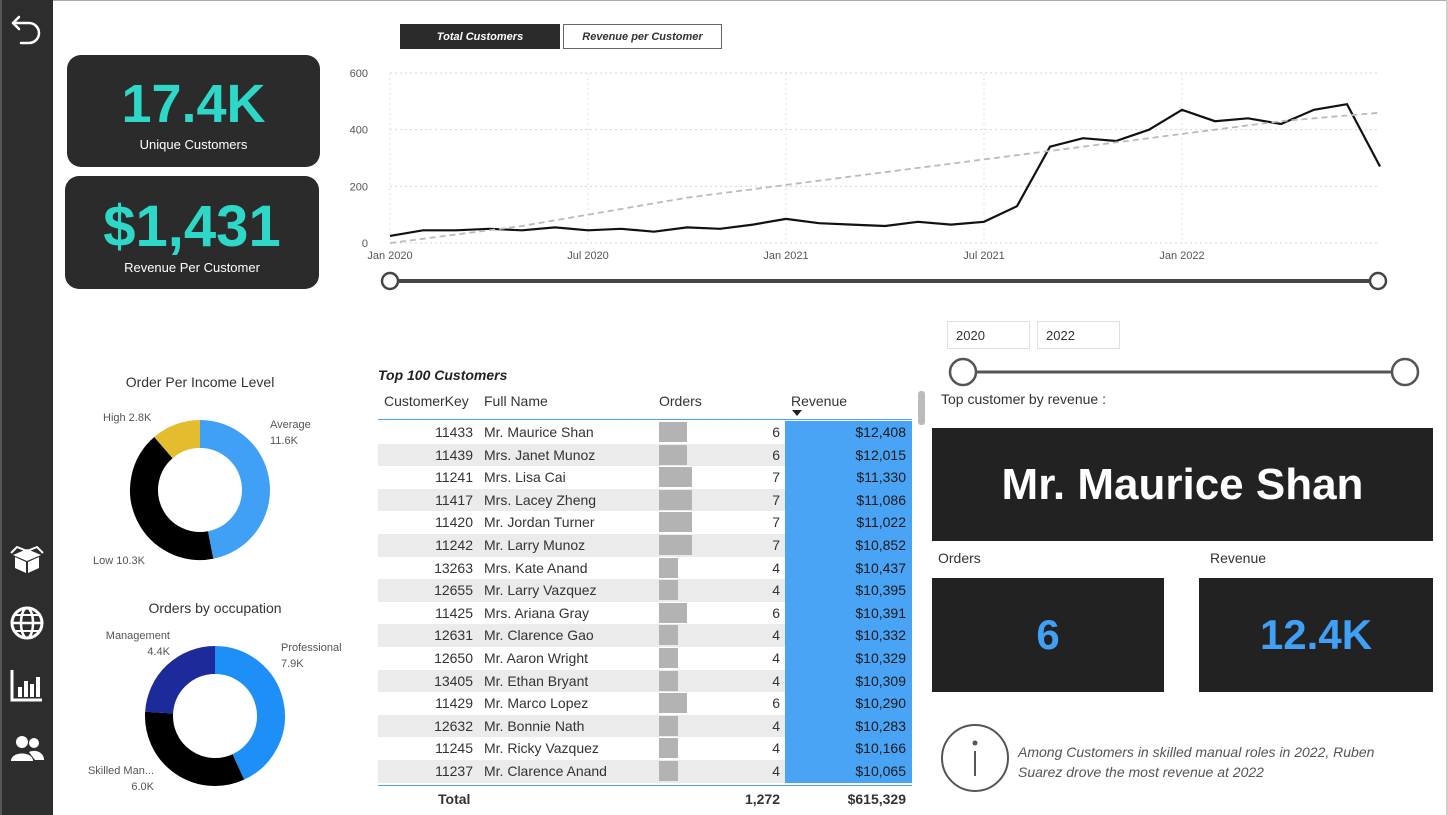 This screenshot has height=815, width=1448. What do you see at coordinates (311, 648) in the screenshot?
I see `occupation-professional-name: Professional` at bounding box center [311, 648].